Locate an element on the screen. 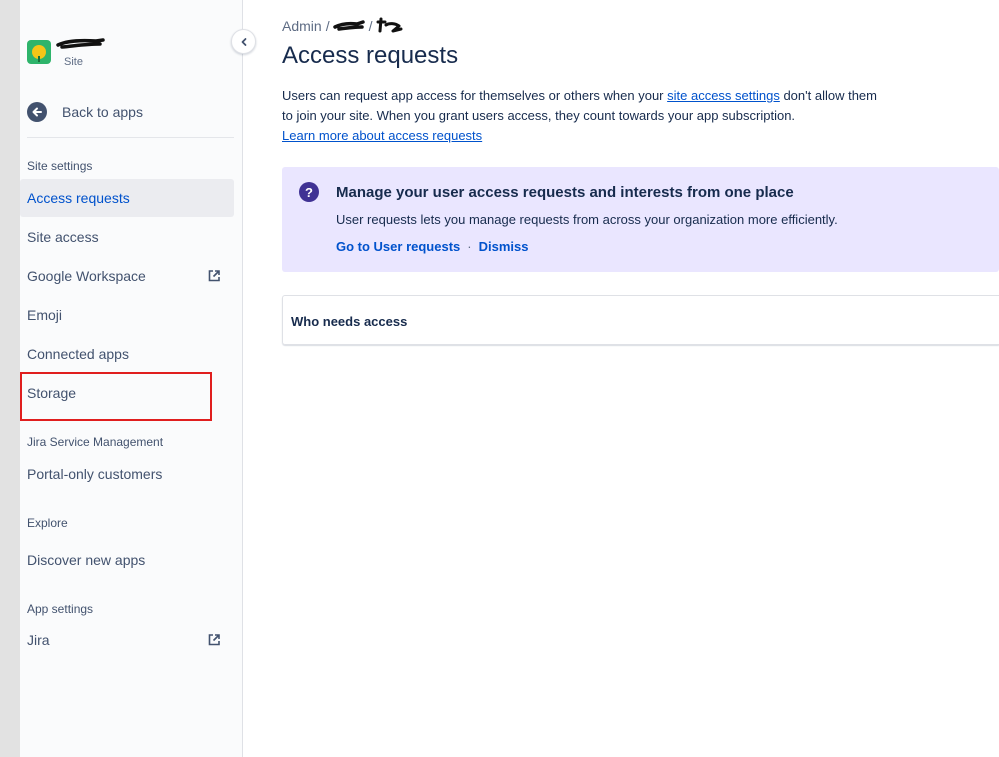  panel-title: Who needs access is located at coordinates (349, 321).